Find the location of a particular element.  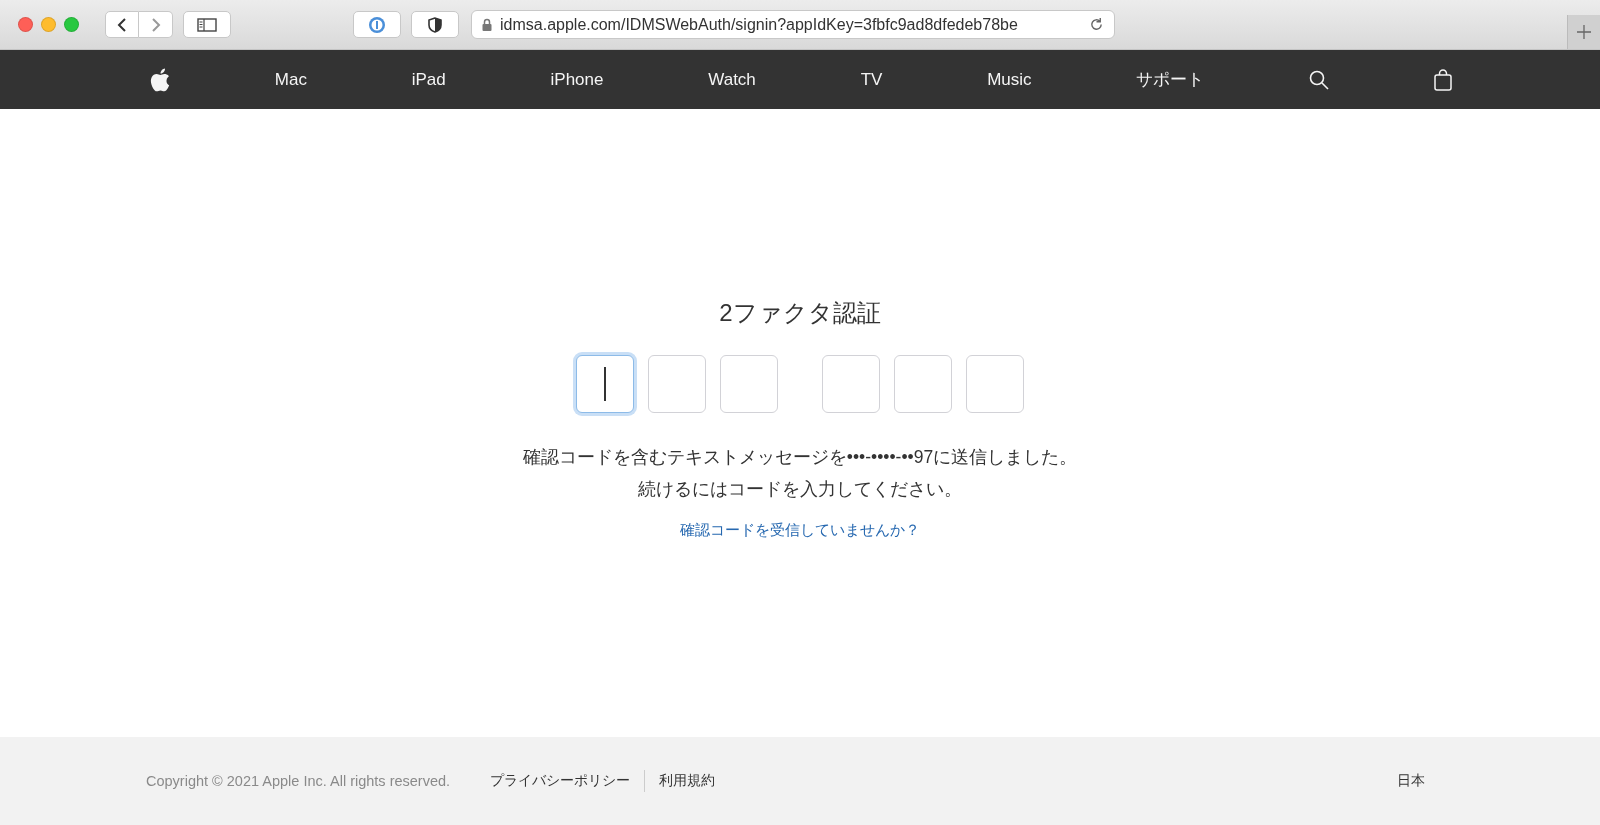

back-button is located at coordinates (122, 24).